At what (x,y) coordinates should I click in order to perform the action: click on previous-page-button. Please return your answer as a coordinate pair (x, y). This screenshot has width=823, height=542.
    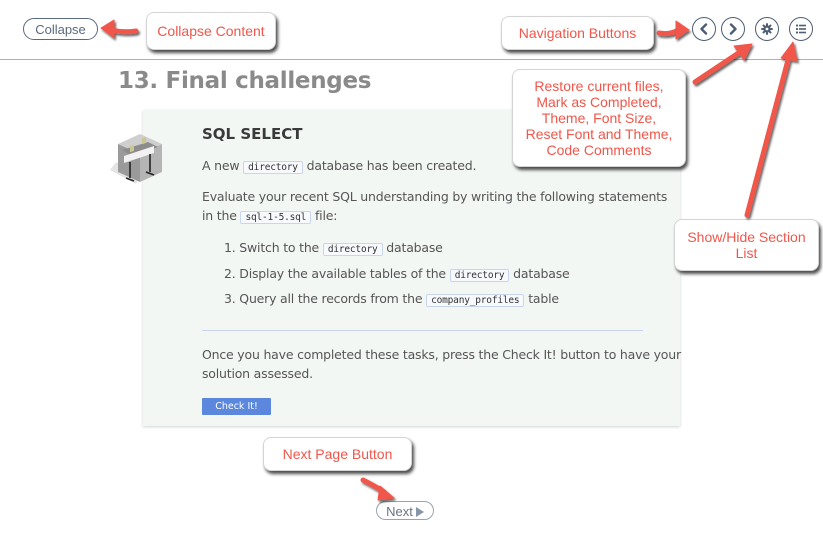
    Looking at the image, I should click on (704, 29).